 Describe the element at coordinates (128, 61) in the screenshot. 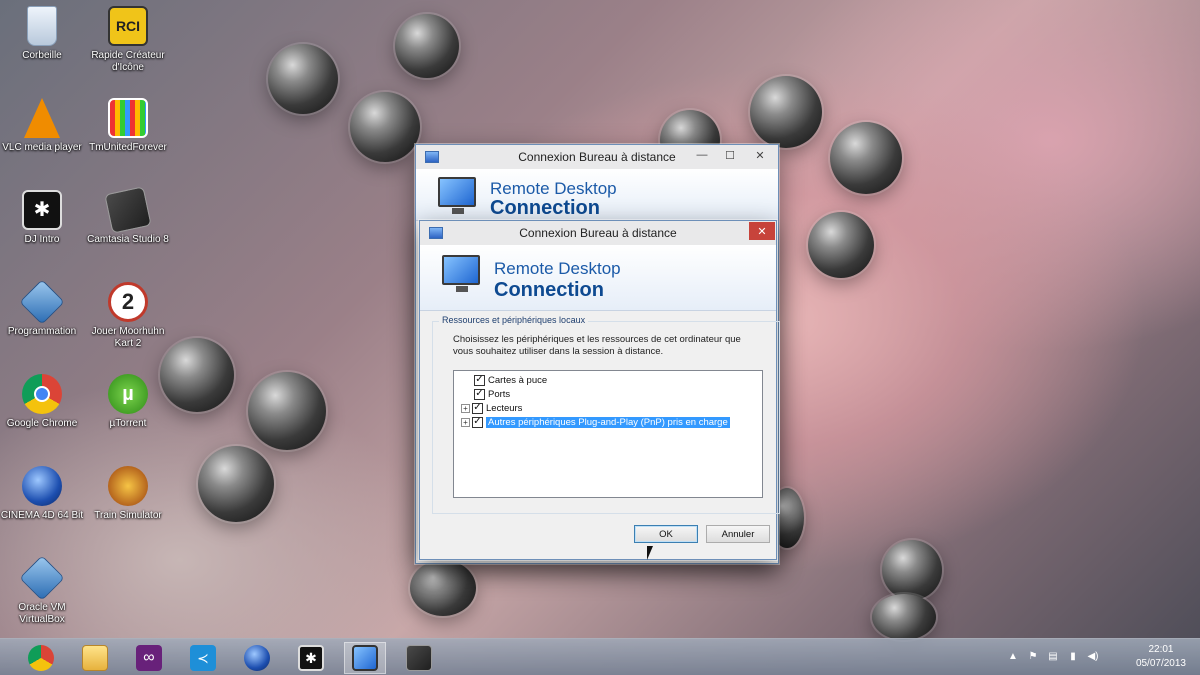

I see `desktop-icon-label: Rapide Créateur d'Icône` at that location.